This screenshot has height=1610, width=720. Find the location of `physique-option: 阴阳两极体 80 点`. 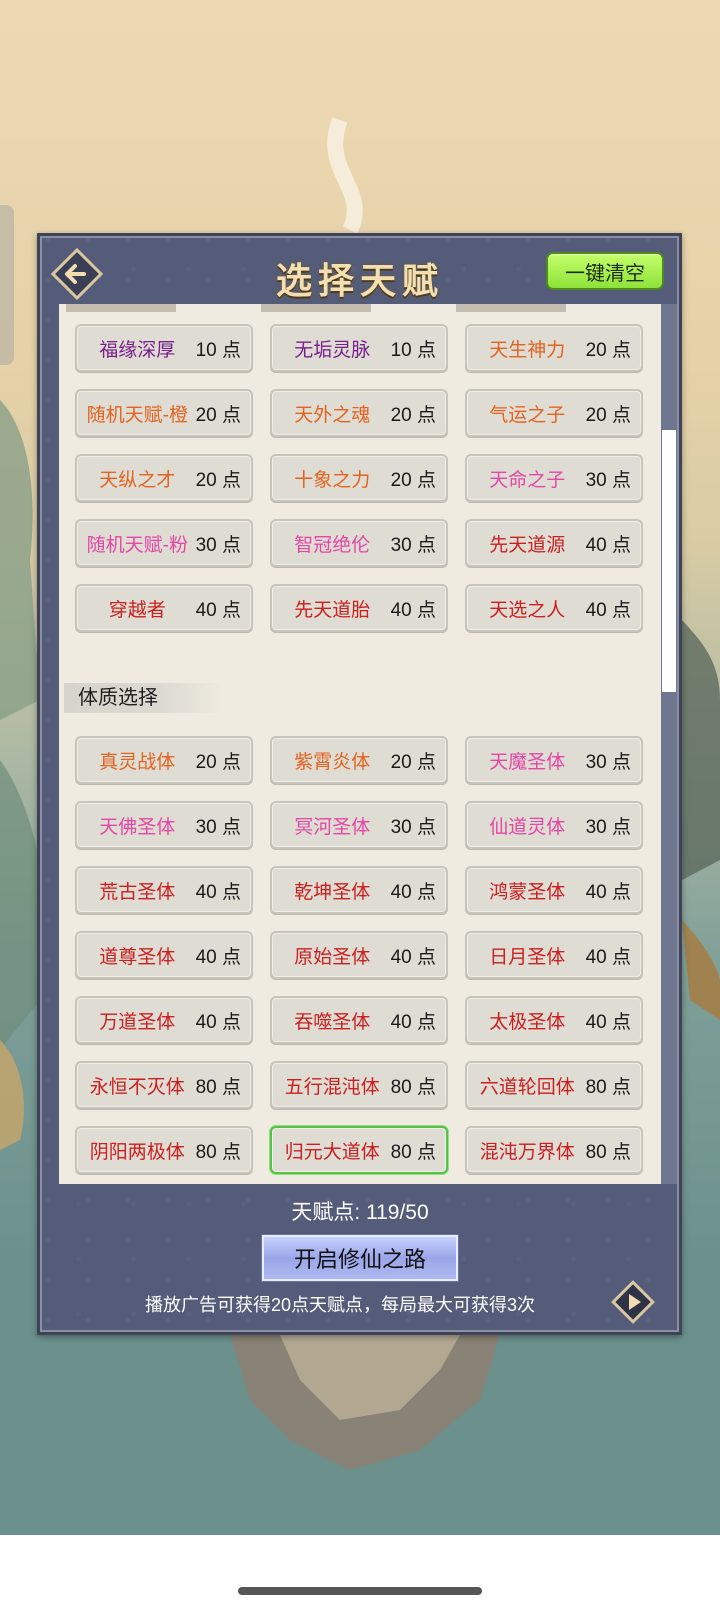

physique-option: 阴阳两极体 80 点 is located at coordinates (164, 1150).